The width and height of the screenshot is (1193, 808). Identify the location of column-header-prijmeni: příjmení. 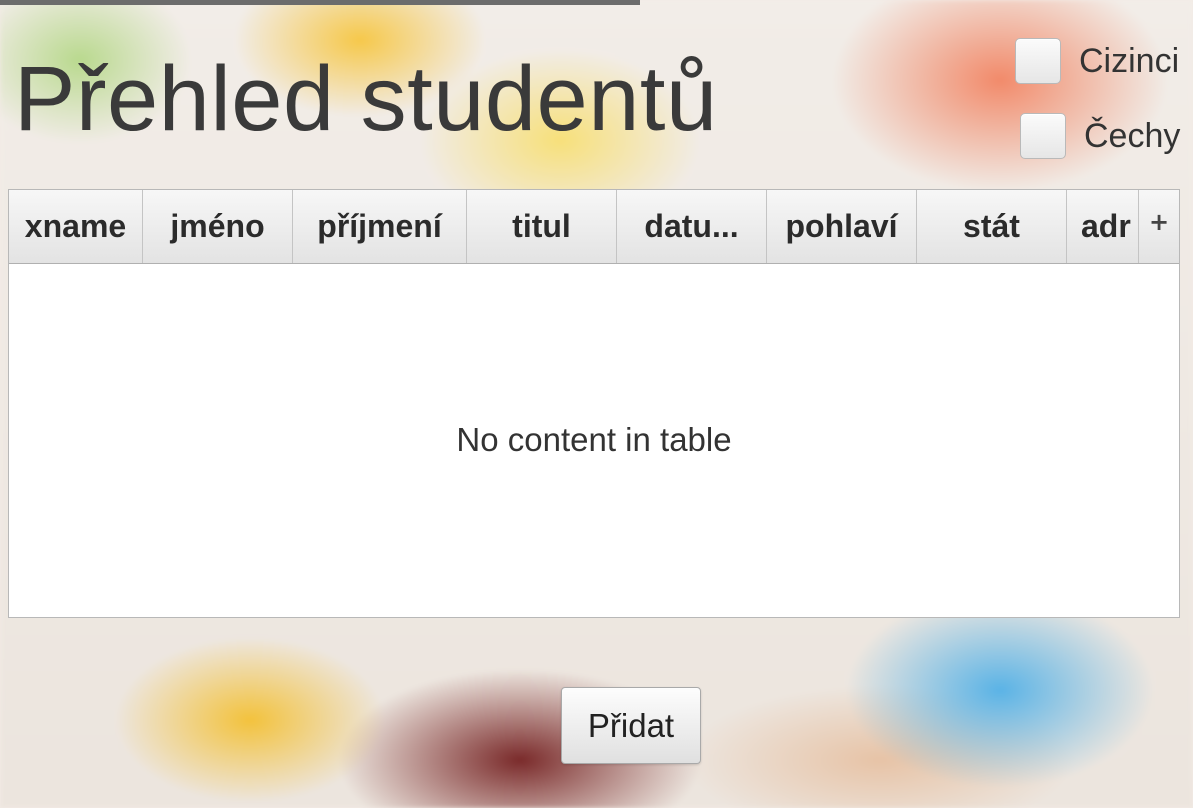
(380, 226).